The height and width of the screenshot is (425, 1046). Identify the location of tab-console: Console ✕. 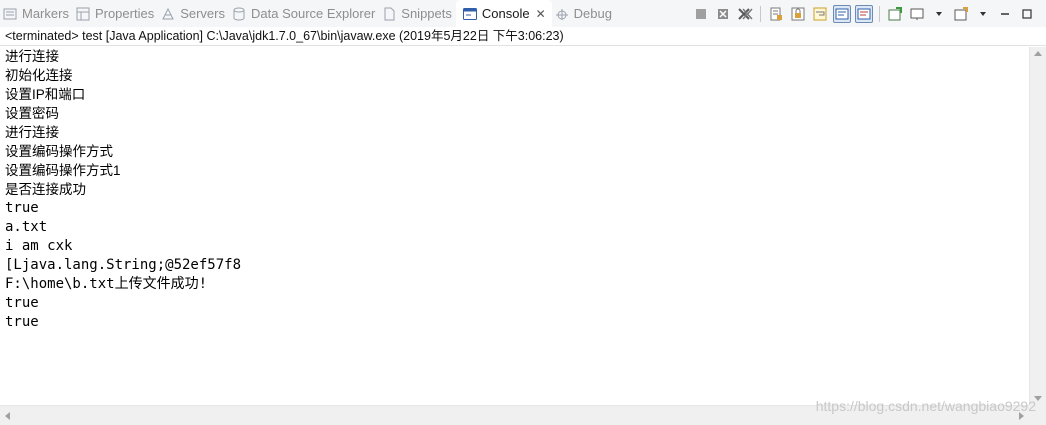
(503, 13).